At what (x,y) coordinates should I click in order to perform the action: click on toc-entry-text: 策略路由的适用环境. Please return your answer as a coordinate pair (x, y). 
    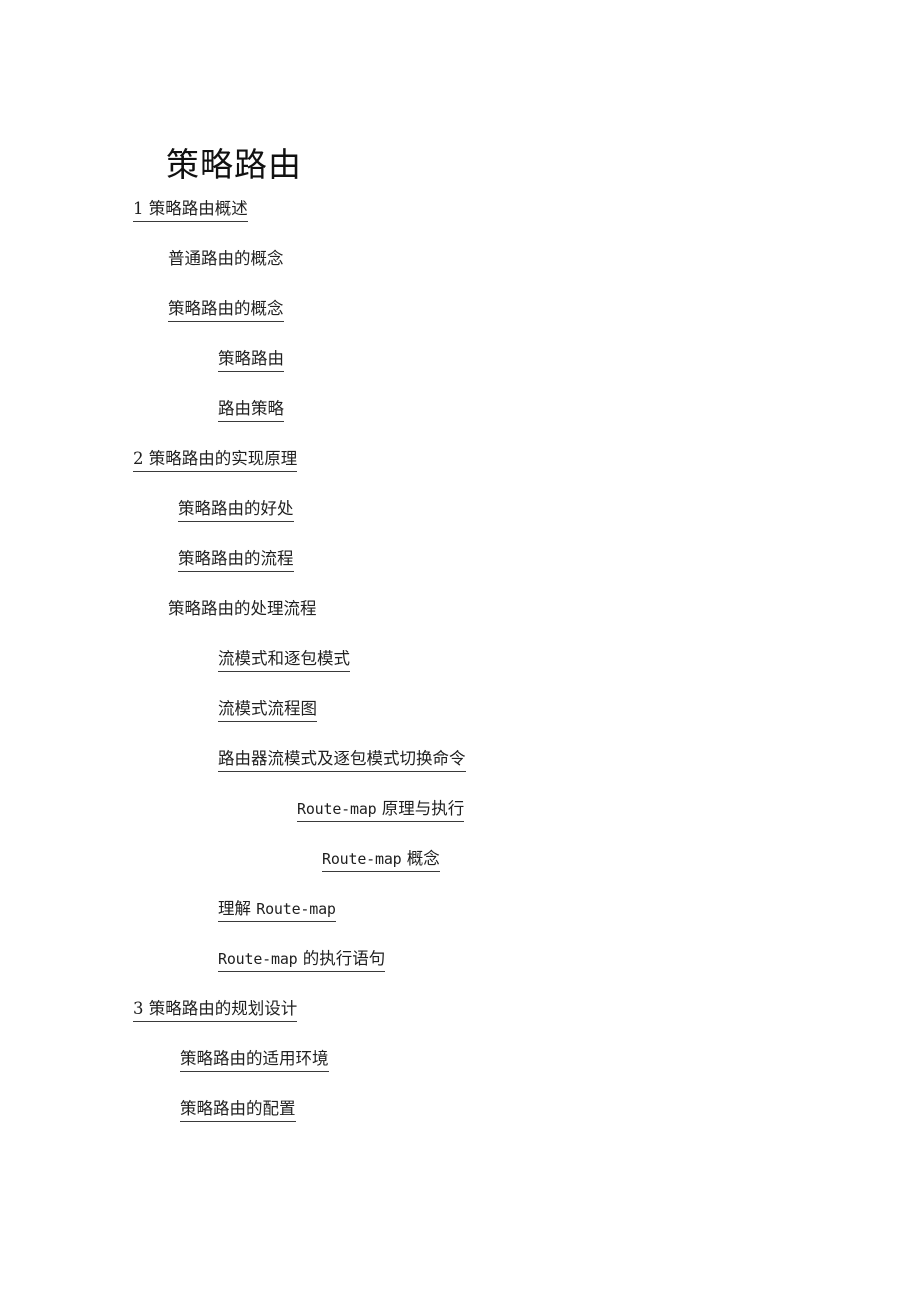
    Looking at the image, I should click on (254, 1058).